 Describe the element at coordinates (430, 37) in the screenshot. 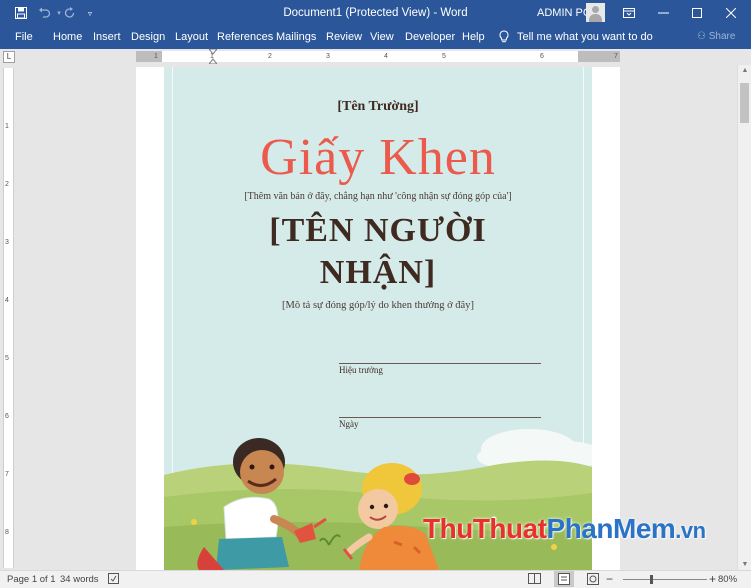

I see `tab-developer: Developer` at that location.